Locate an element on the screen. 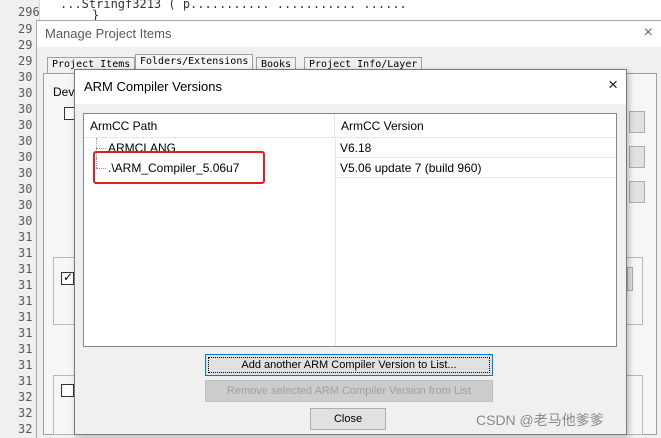 The width and height of the screenshot is (661, 438). close-button: Close is located at coordinates (348, 419).